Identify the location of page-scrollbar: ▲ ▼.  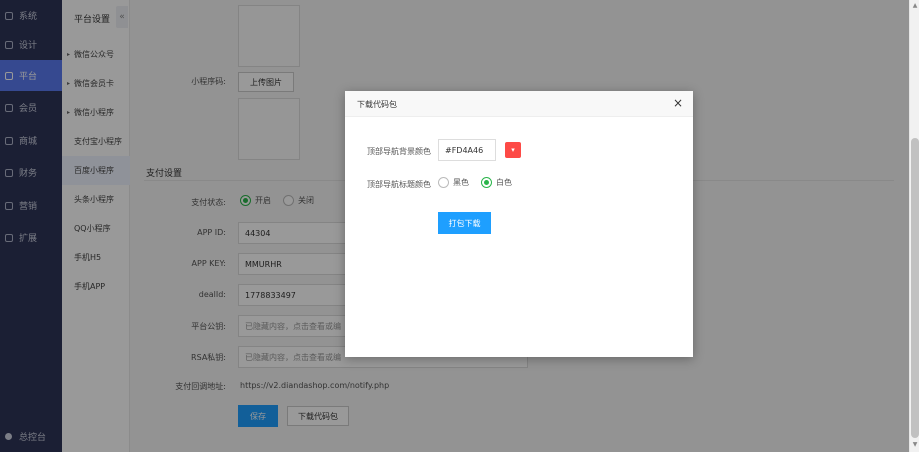
(914, 226).